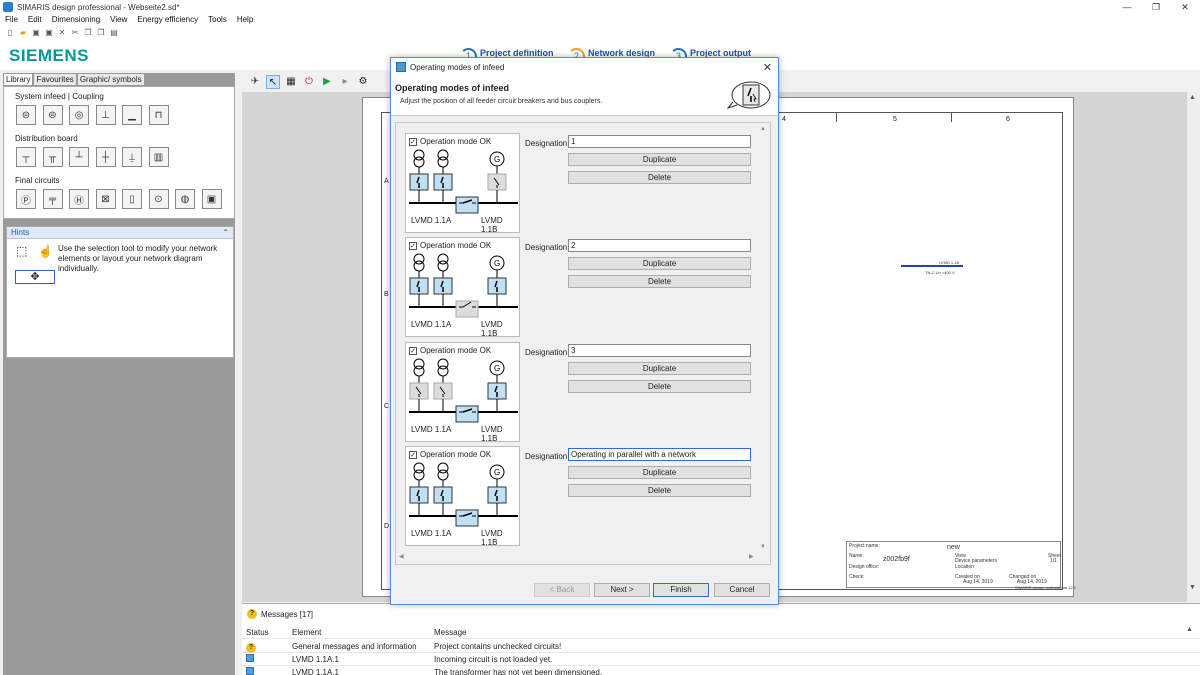 This screenshot has width=1200, height=675. I want to click on dialog-title: Operating modes of infeed, so click(457, 67).